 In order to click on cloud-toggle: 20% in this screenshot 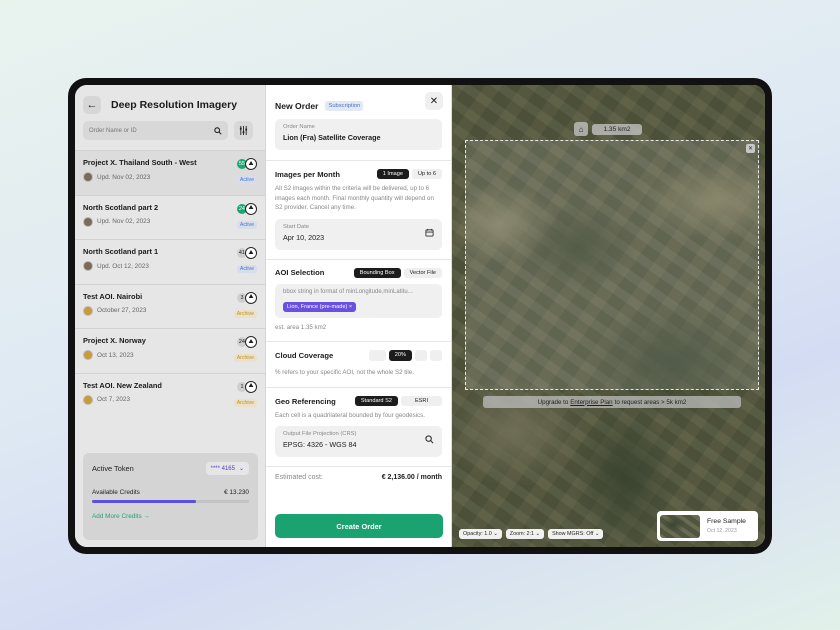, I will do `click(405, 356)`.